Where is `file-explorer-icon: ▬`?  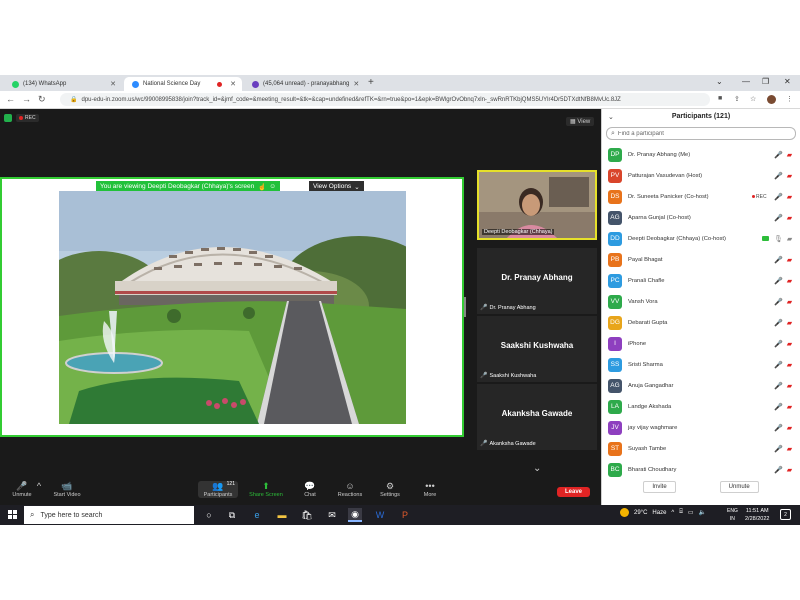 file-explorer-icon: ▬ is located at coordinates (282, 515).